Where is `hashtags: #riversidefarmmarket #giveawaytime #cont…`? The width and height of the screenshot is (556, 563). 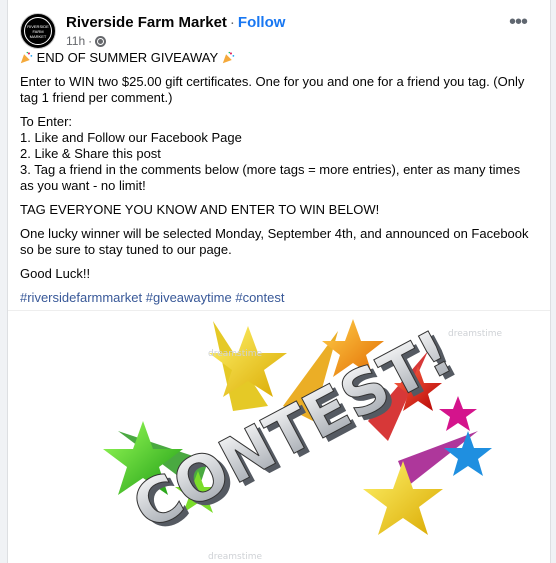 hashtags: #riversidefarmmarket #giveawaytime #cont… is located at coordinates (275, 298).